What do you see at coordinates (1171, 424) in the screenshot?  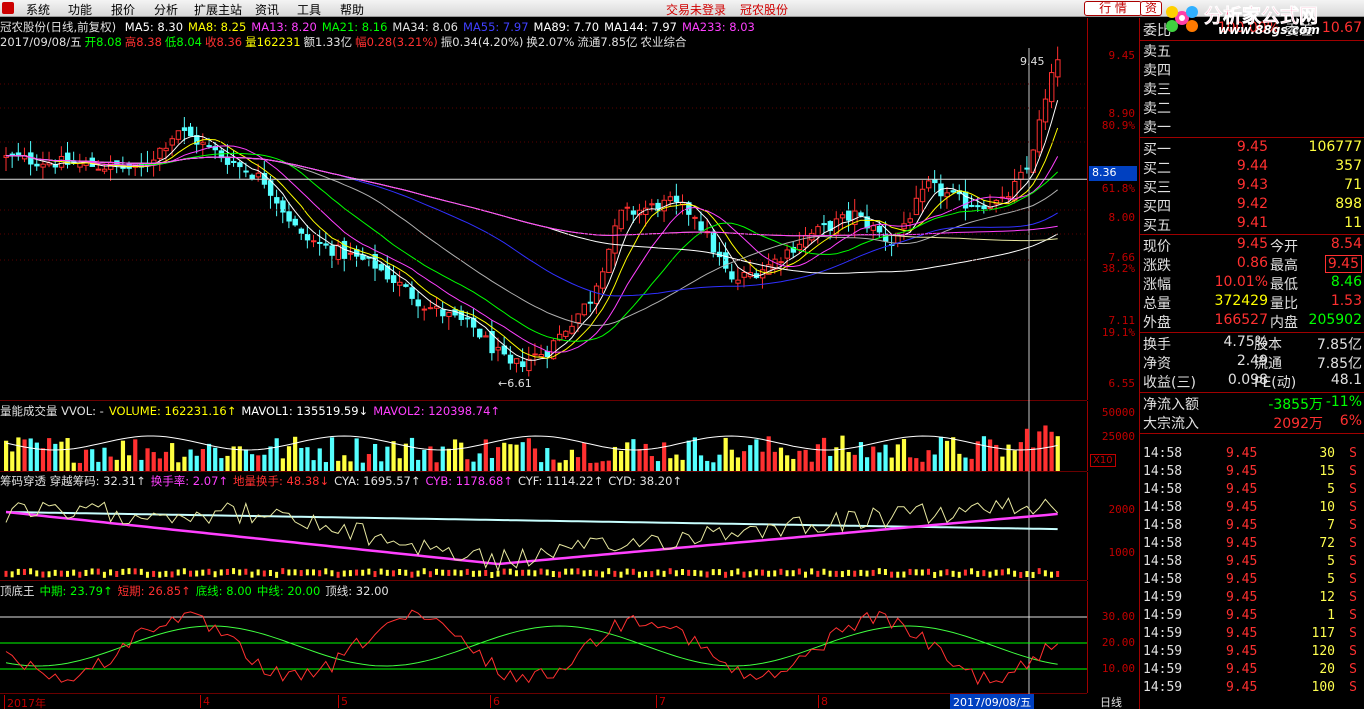 I see `panel-cell: 大宗流入` at bounding box center [1171, 424].